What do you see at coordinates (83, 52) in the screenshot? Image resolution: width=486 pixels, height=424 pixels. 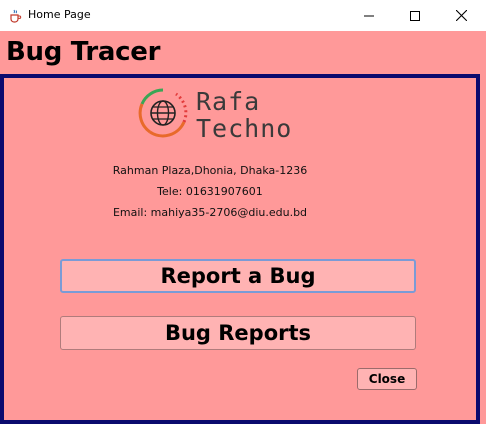 I see `app-title: Bug Tracer` at bounding box center [83, 52].